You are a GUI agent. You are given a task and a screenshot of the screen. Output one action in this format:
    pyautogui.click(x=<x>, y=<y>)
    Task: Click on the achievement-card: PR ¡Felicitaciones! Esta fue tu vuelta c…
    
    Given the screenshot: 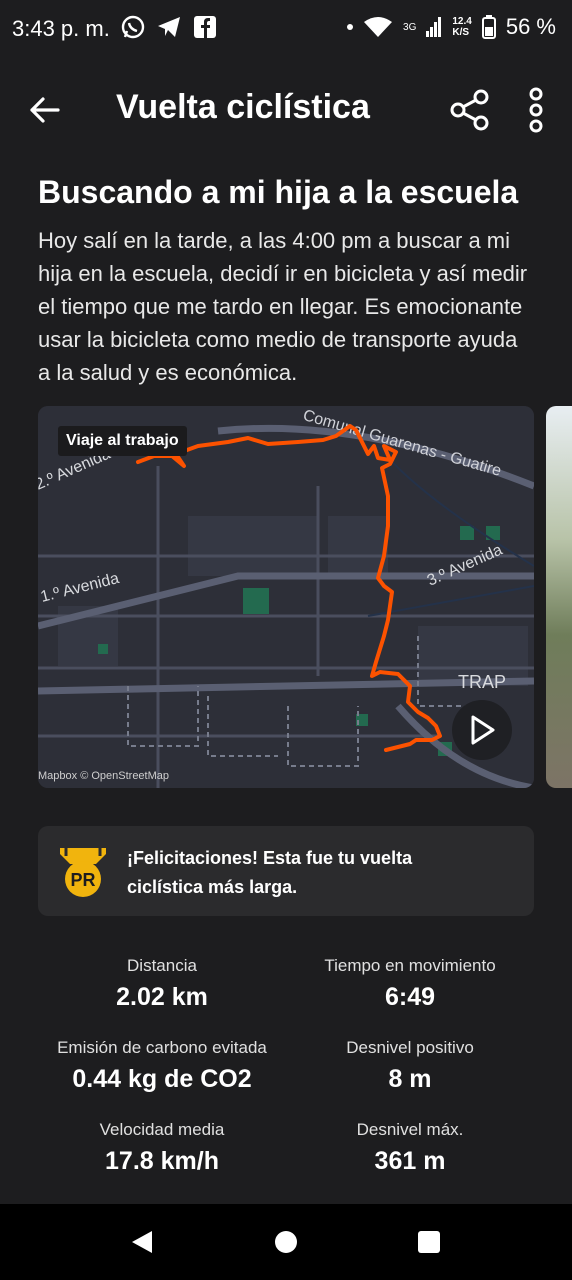 What is the action you would take?
    pyautogui.click(x=286, y=871)
    